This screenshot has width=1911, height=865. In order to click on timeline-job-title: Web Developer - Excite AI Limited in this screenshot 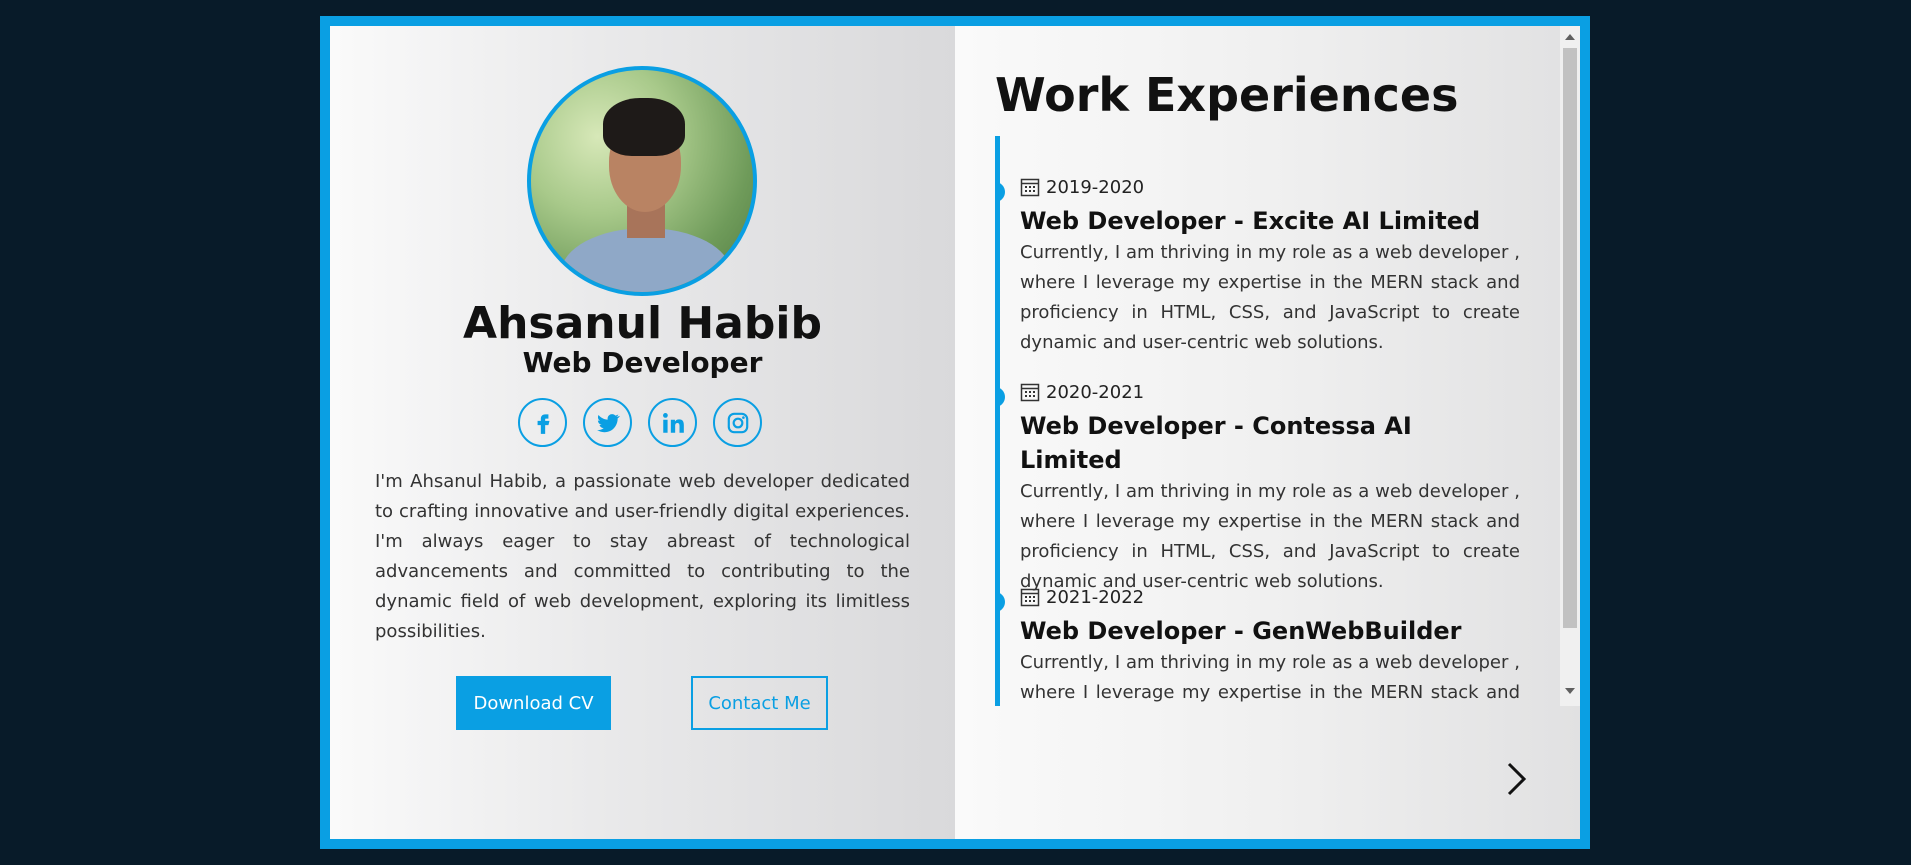, I will do `click(1250, 221)`.